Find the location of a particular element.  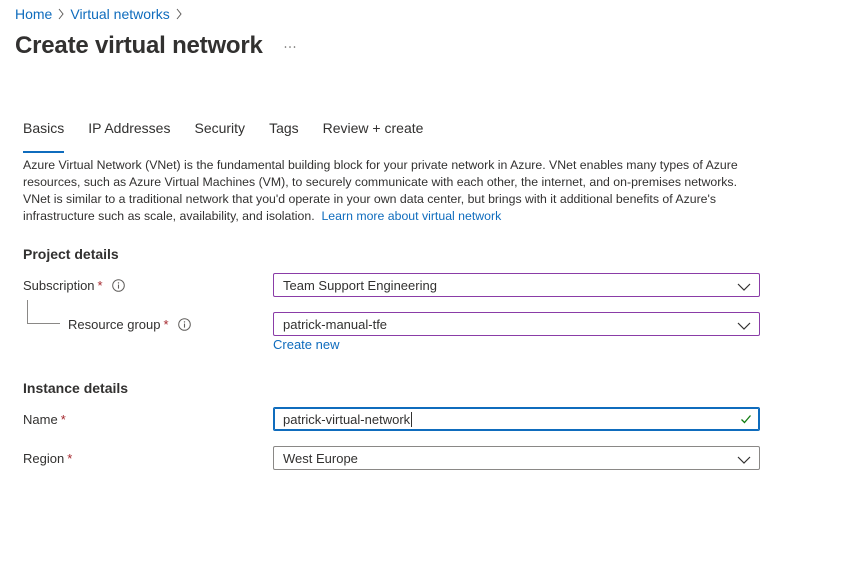

region-dropdown: West Europe is located at coordinates (516, 458).